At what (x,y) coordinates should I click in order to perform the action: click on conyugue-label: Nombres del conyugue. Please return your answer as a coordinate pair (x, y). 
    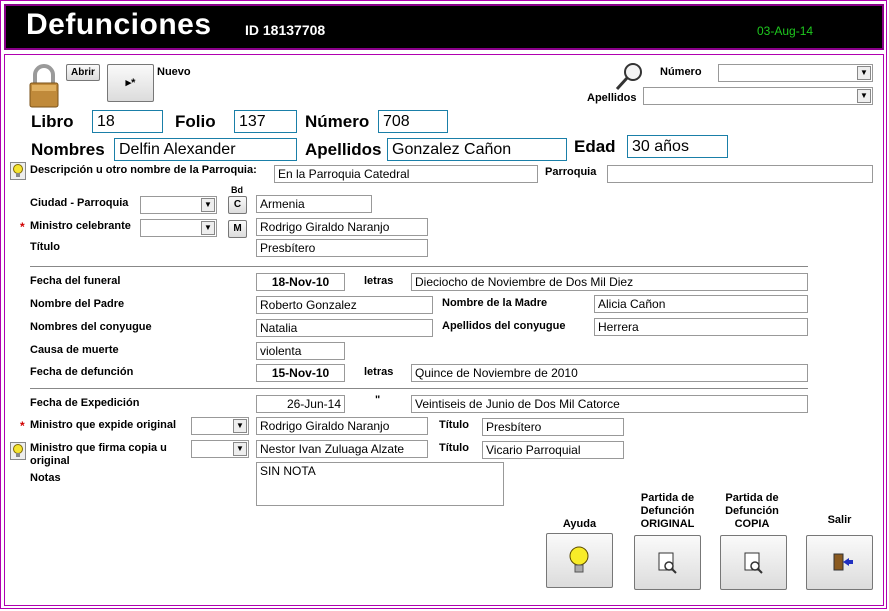
    Looking at the image, I should click on (91, 327).